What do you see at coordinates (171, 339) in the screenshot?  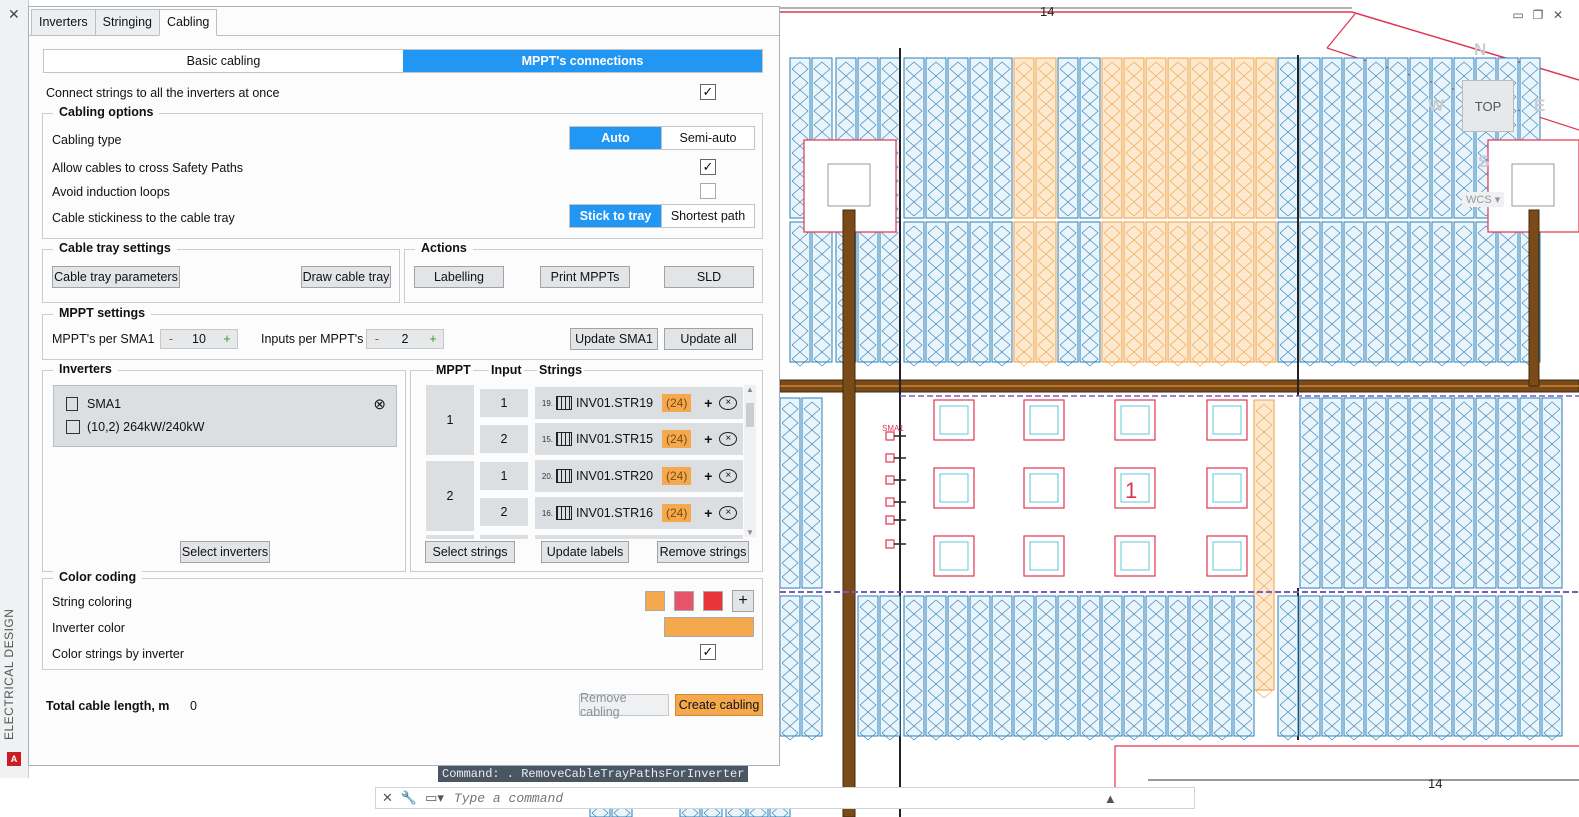 I see `mppt-per-minus: -` at bounding box center [171, 339].